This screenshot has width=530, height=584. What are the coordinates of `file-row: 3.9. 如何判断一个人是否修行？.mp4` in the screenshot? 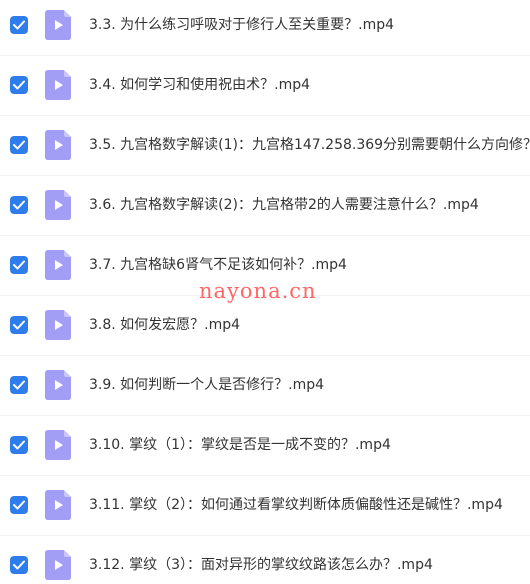 It's located at (265, 382).